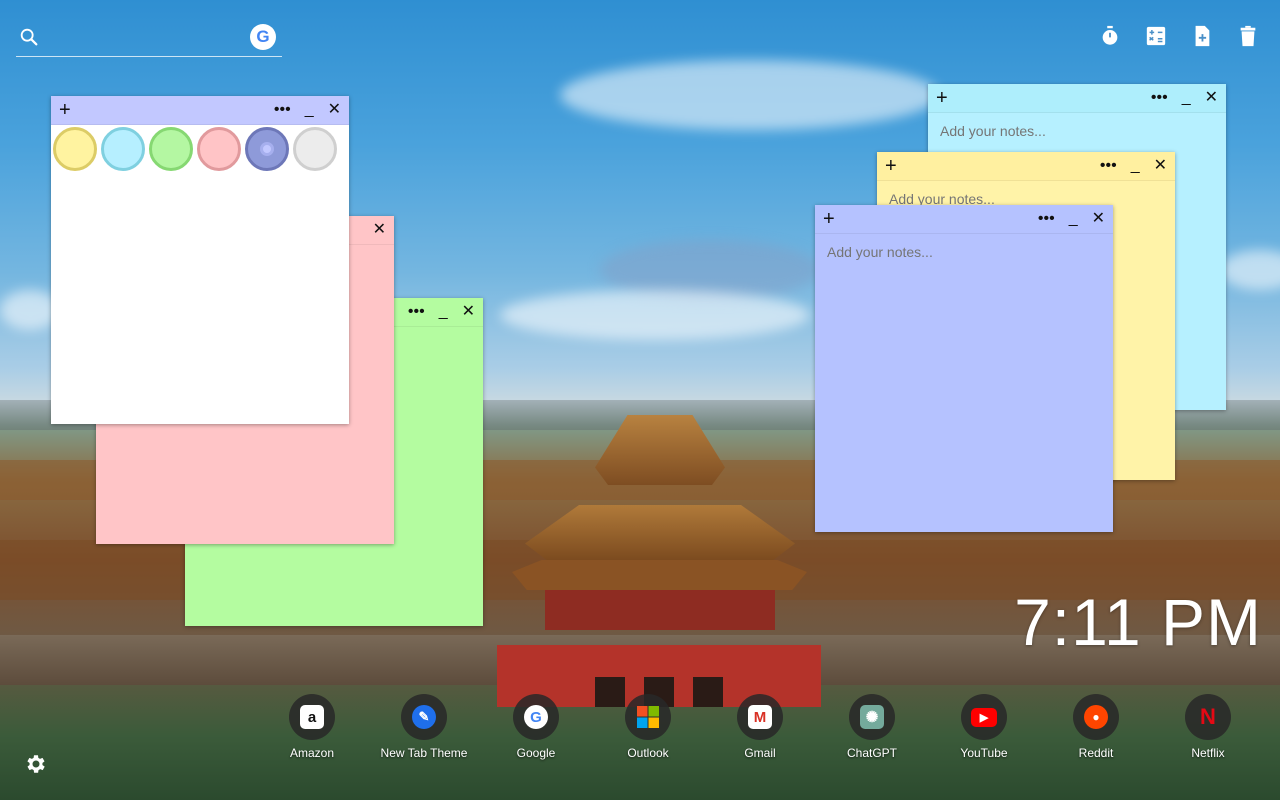 The height and width of the screenshot is (800, 1280). What do you see at coordinates (123, 149) in the screenshot?
I see `color-swatch-cyan` at bounding box center [123, 149].